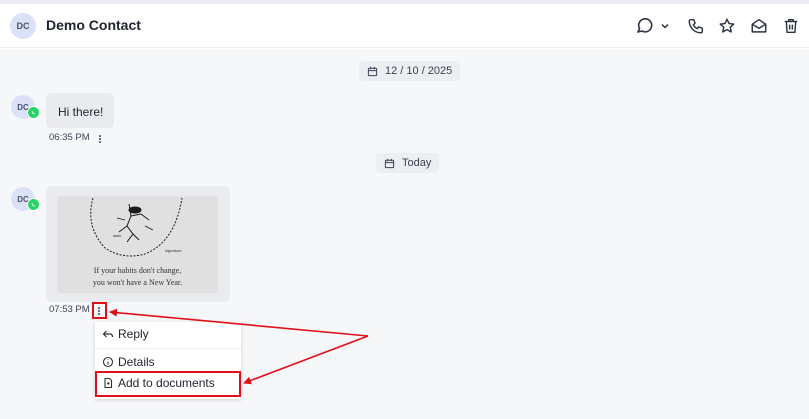 This screenshot has height=419, width=809. Describe the element at coordinates (108, 362) in the screenshot. I see `info-icon` at that location.